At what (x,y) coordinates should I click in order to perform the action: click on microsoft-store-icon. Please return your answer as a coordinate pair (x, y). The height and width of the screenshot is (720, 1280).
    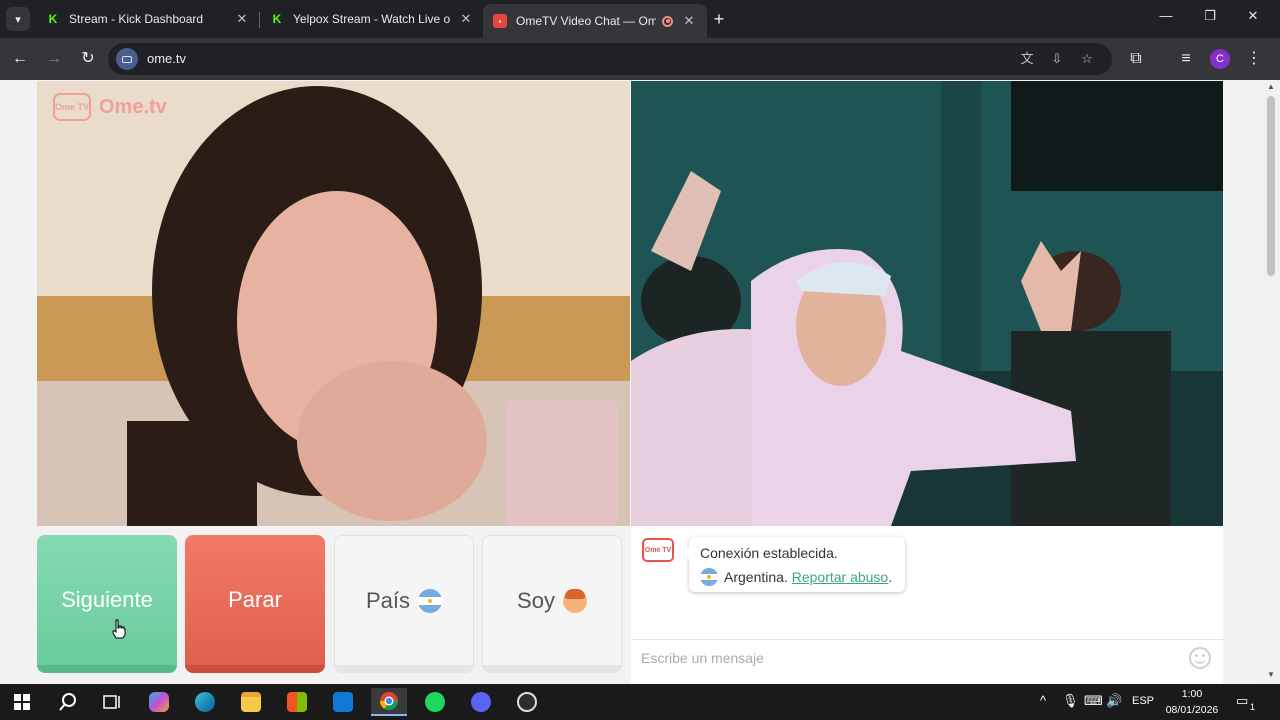
    Looking at the image, I should click on (297, 702).